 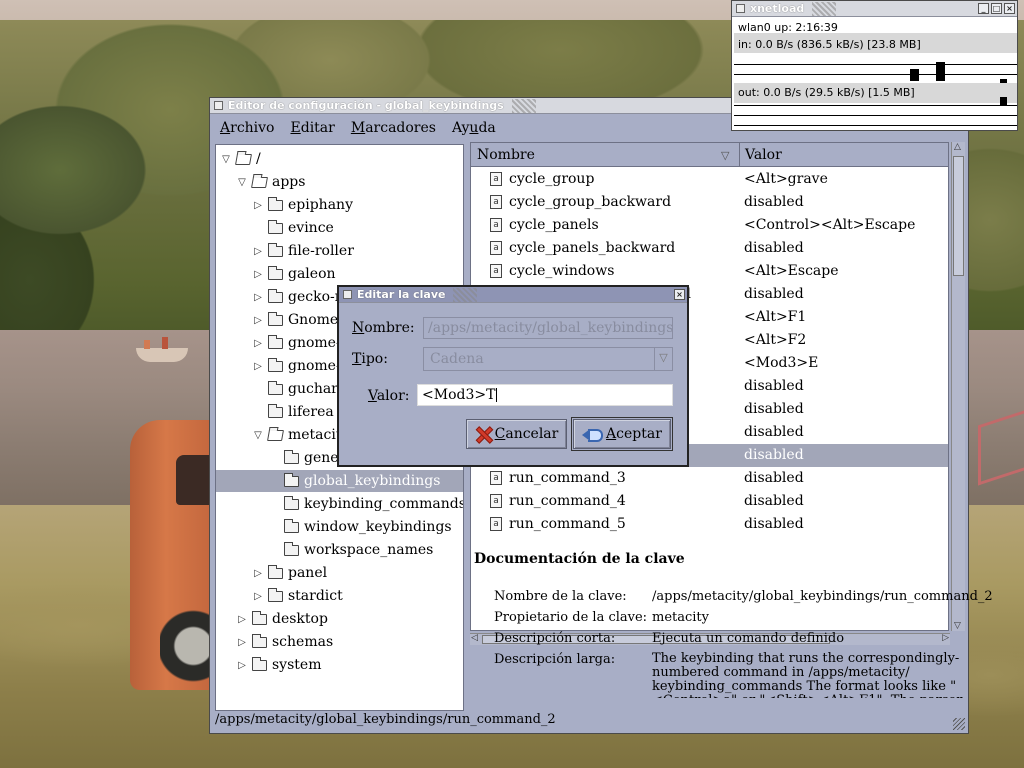 I want to click on xnetload-title: xnetload, so click(x=777, y=8).